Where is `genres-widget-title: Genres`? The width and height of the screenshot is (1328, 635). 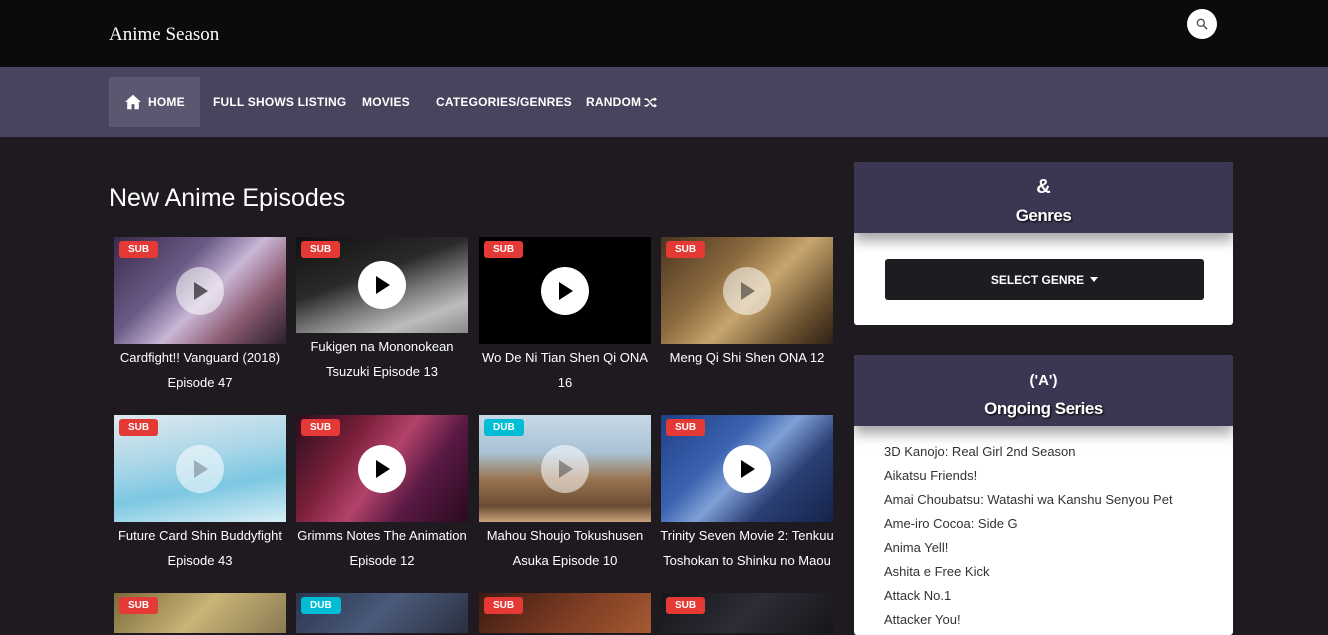 genres-widget-title: Genres is located at coordinates (1043, 215).